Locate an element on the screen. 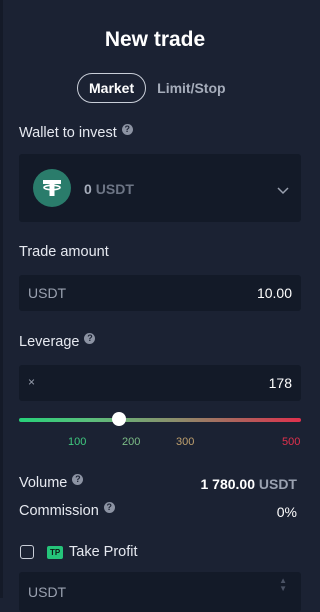 The width and height of the screenshot is (320, 612). wallet-label-row: Wallet to invest ? is located at coordinates (76, 132).